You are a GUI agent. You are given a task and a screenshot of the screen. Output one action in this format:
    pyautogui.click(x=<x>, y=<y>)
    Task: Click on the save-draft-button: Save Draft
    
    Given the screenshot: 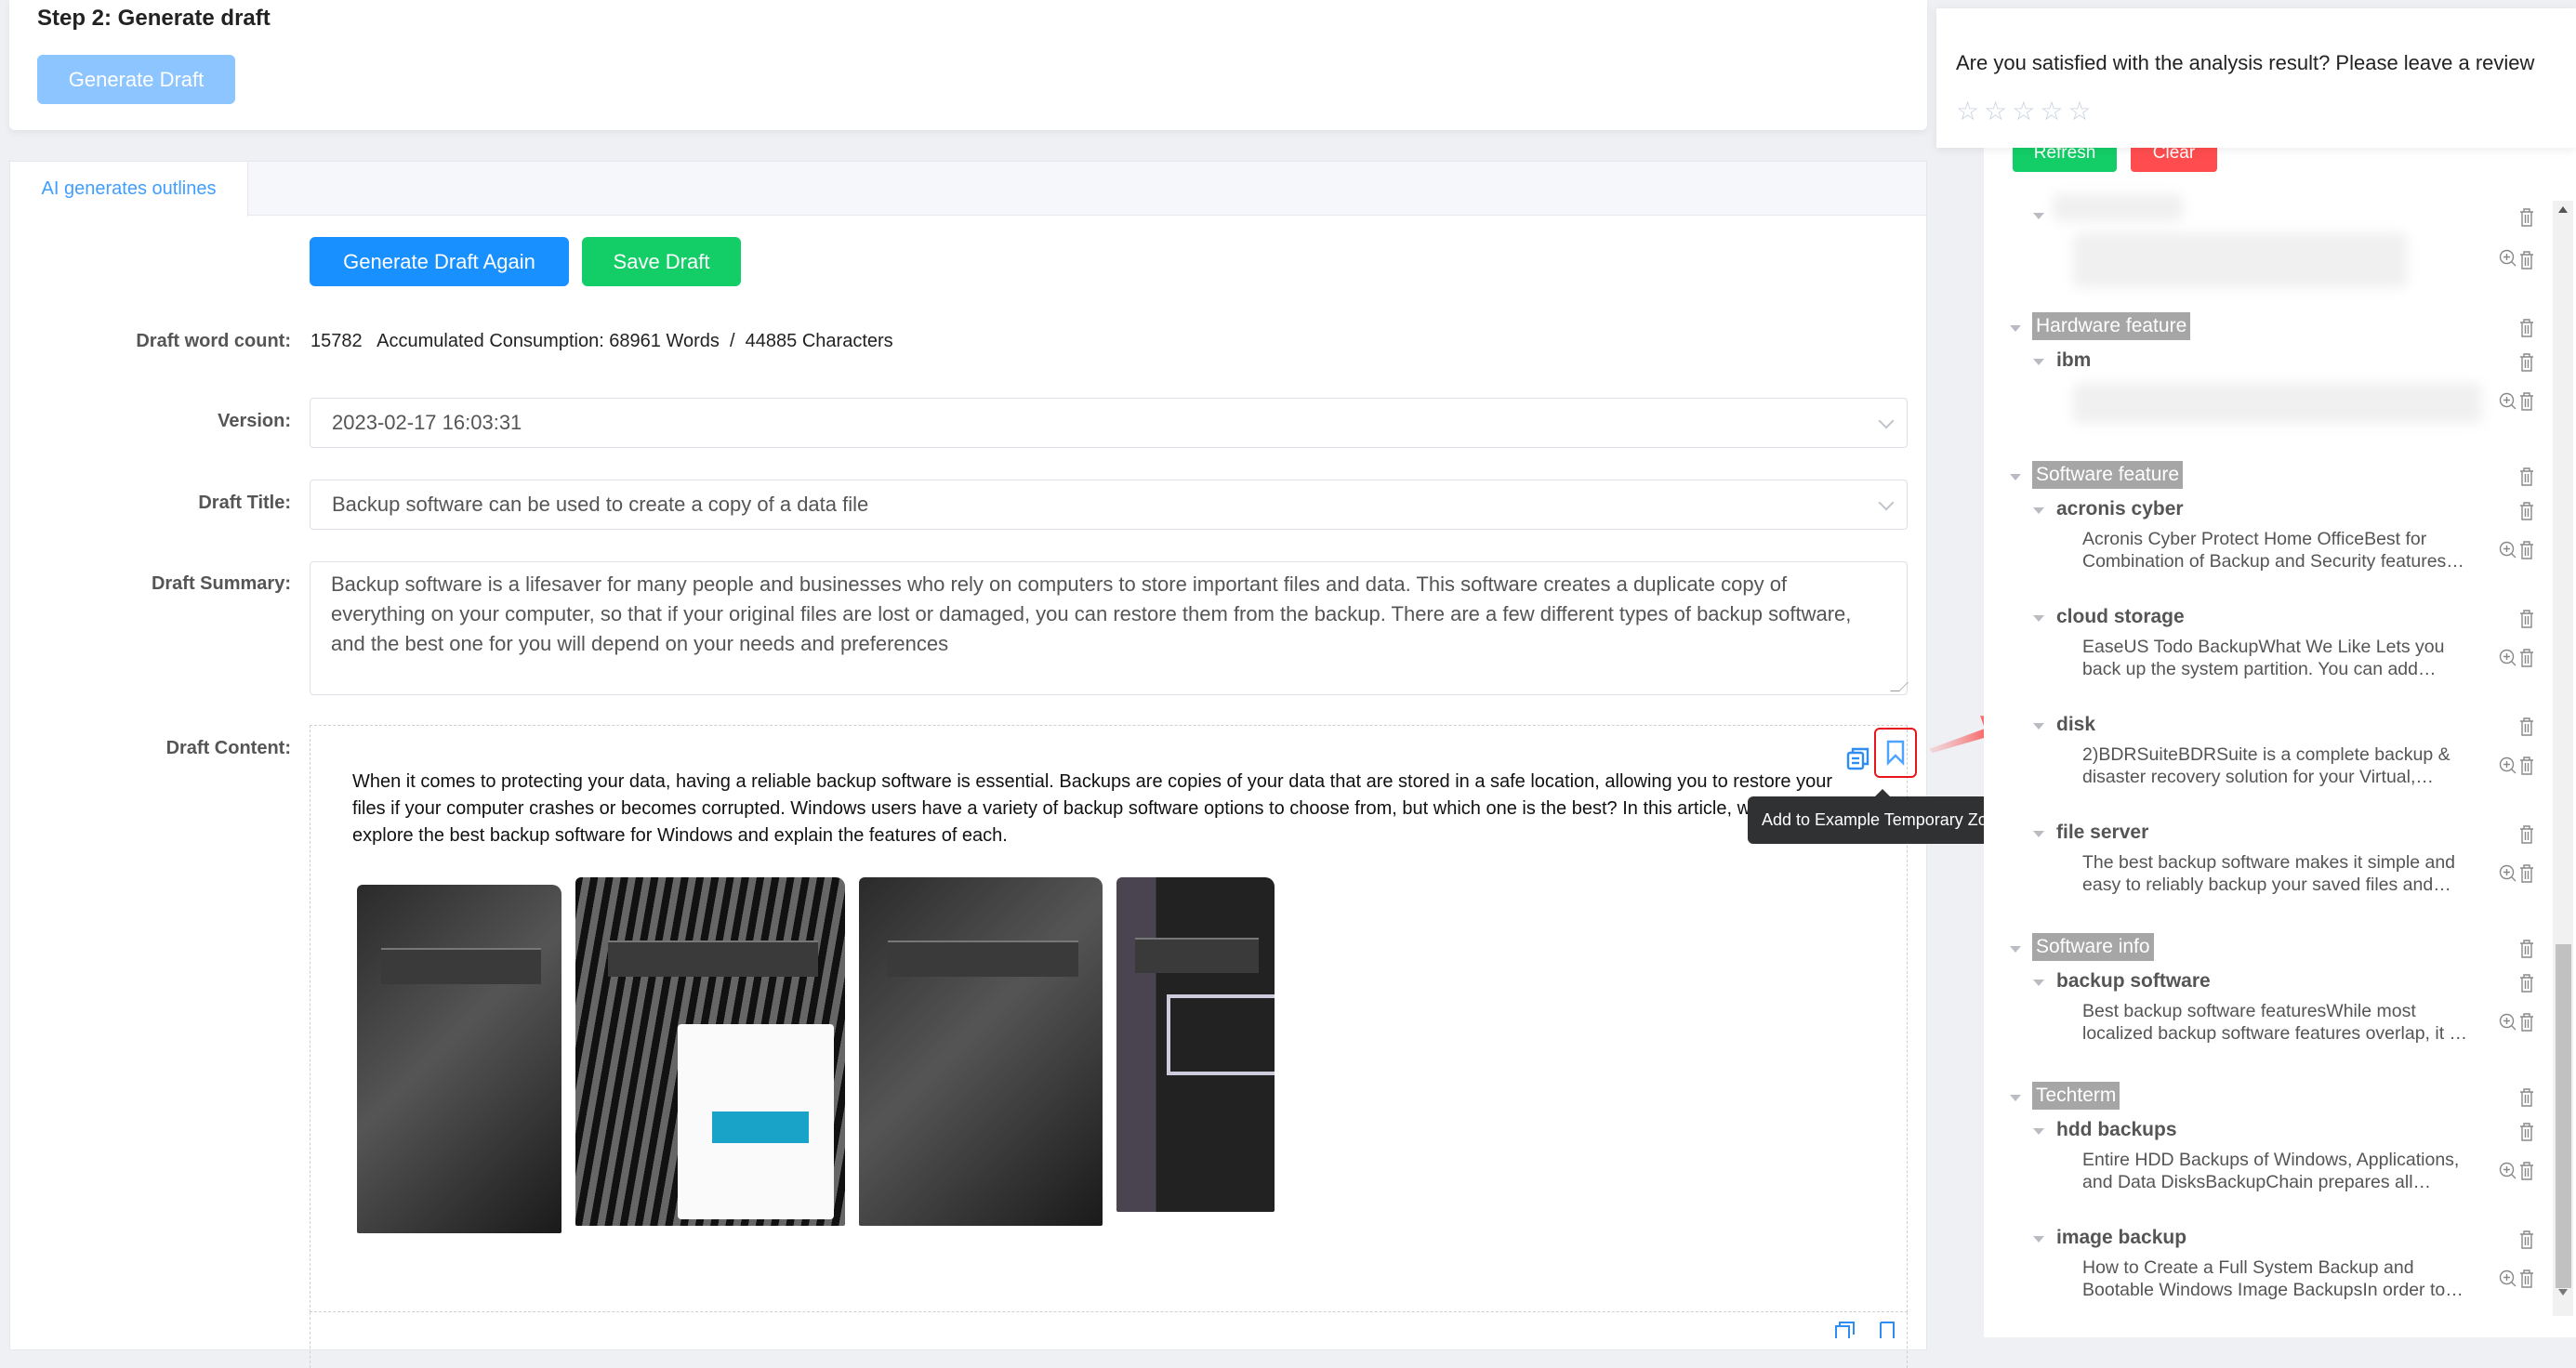 What is the action you would take?
    pyautogui.click(x=661, y=261)
    